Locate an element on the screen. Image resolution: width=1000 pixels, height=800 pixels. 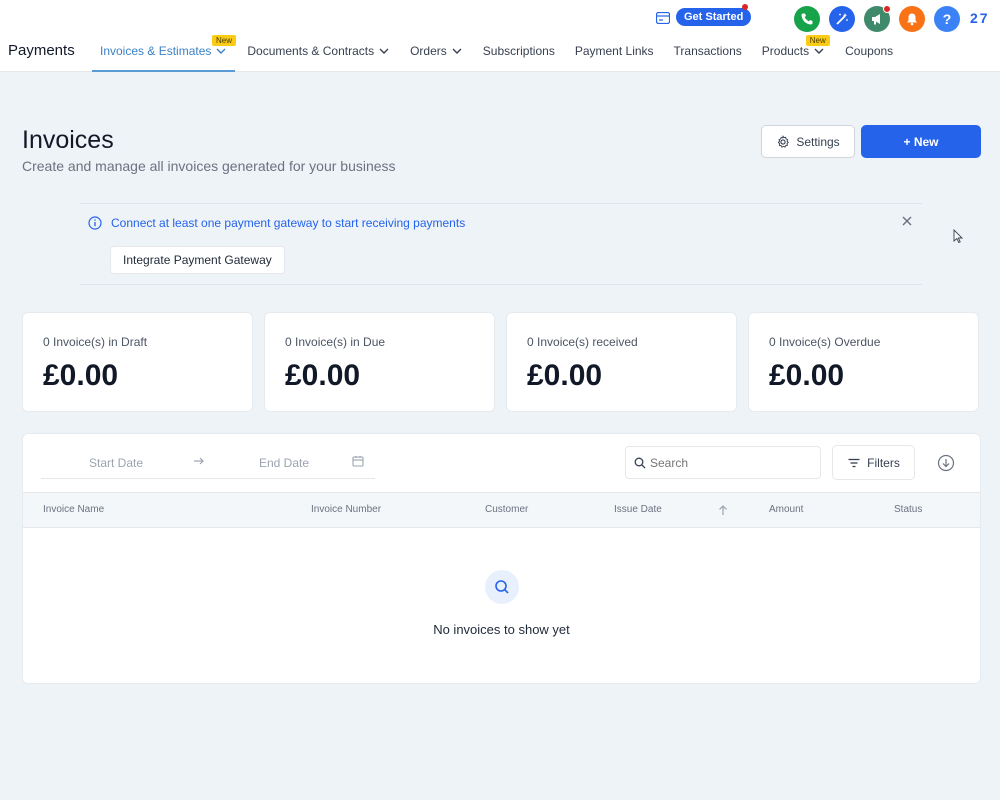
settings-button: Settings is located at coordinates (808, 141).